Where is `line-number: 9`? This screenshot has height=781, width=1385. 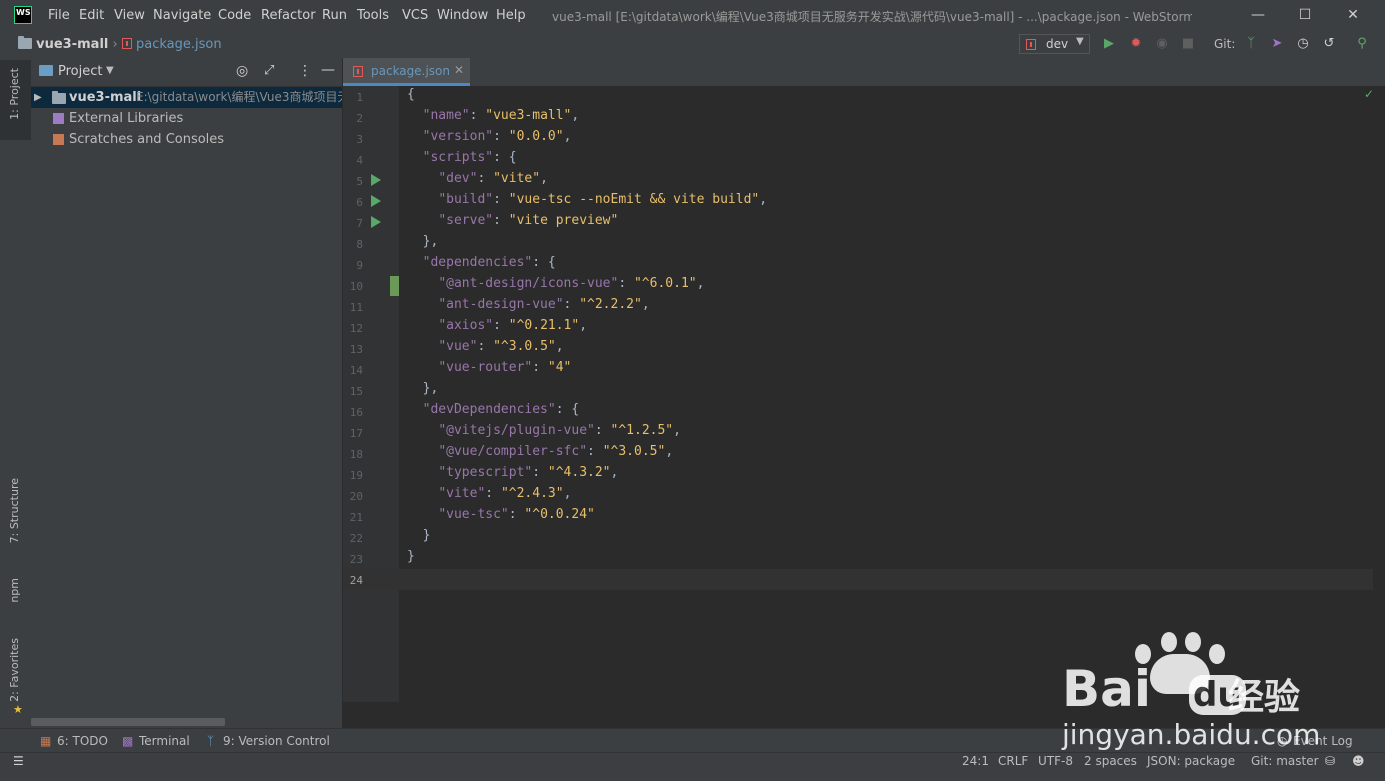 line-number: 9 is located at coordinates (359, 265).